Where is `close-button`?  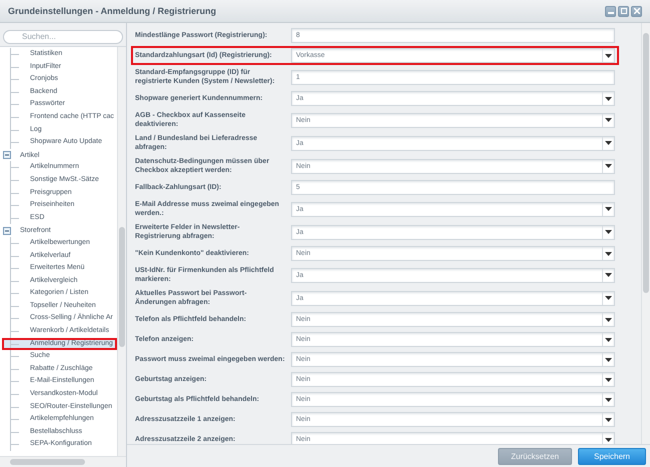
close-button is located at coordinates (636, 11).